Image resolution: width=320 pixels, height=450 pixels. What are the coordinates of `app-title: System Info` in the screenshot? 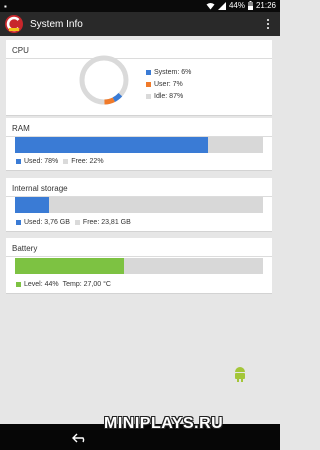 It's located at (56, 24).